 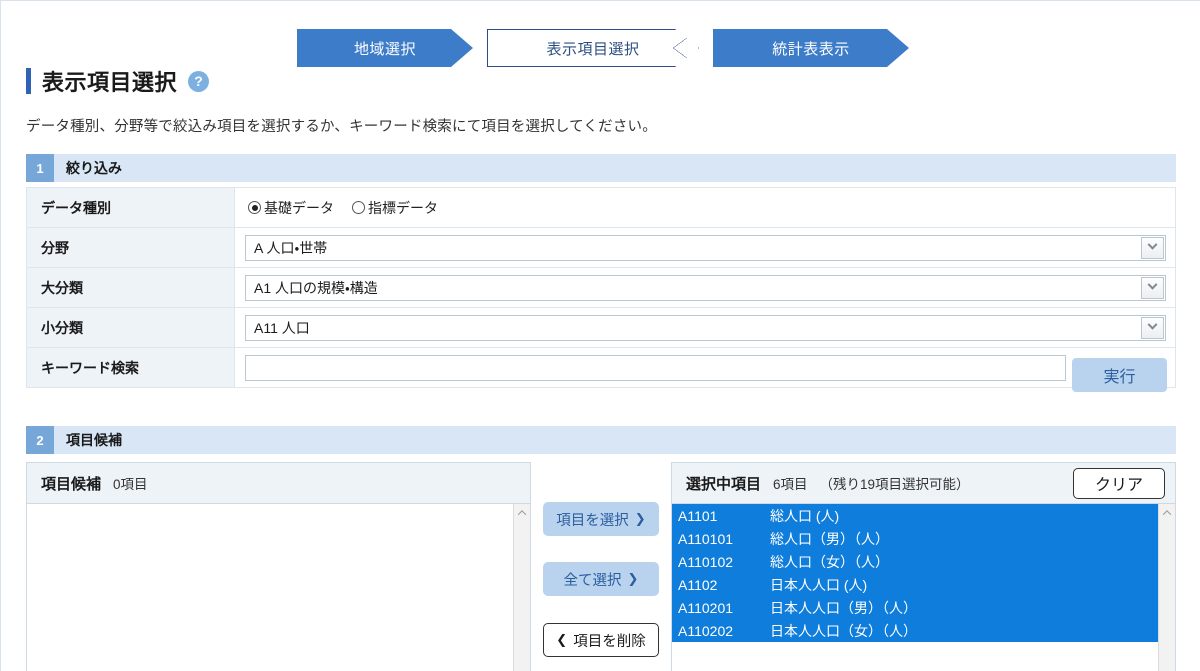 I want to click on page-title: 表示項目選択 ?, so click(x=118, y=81).